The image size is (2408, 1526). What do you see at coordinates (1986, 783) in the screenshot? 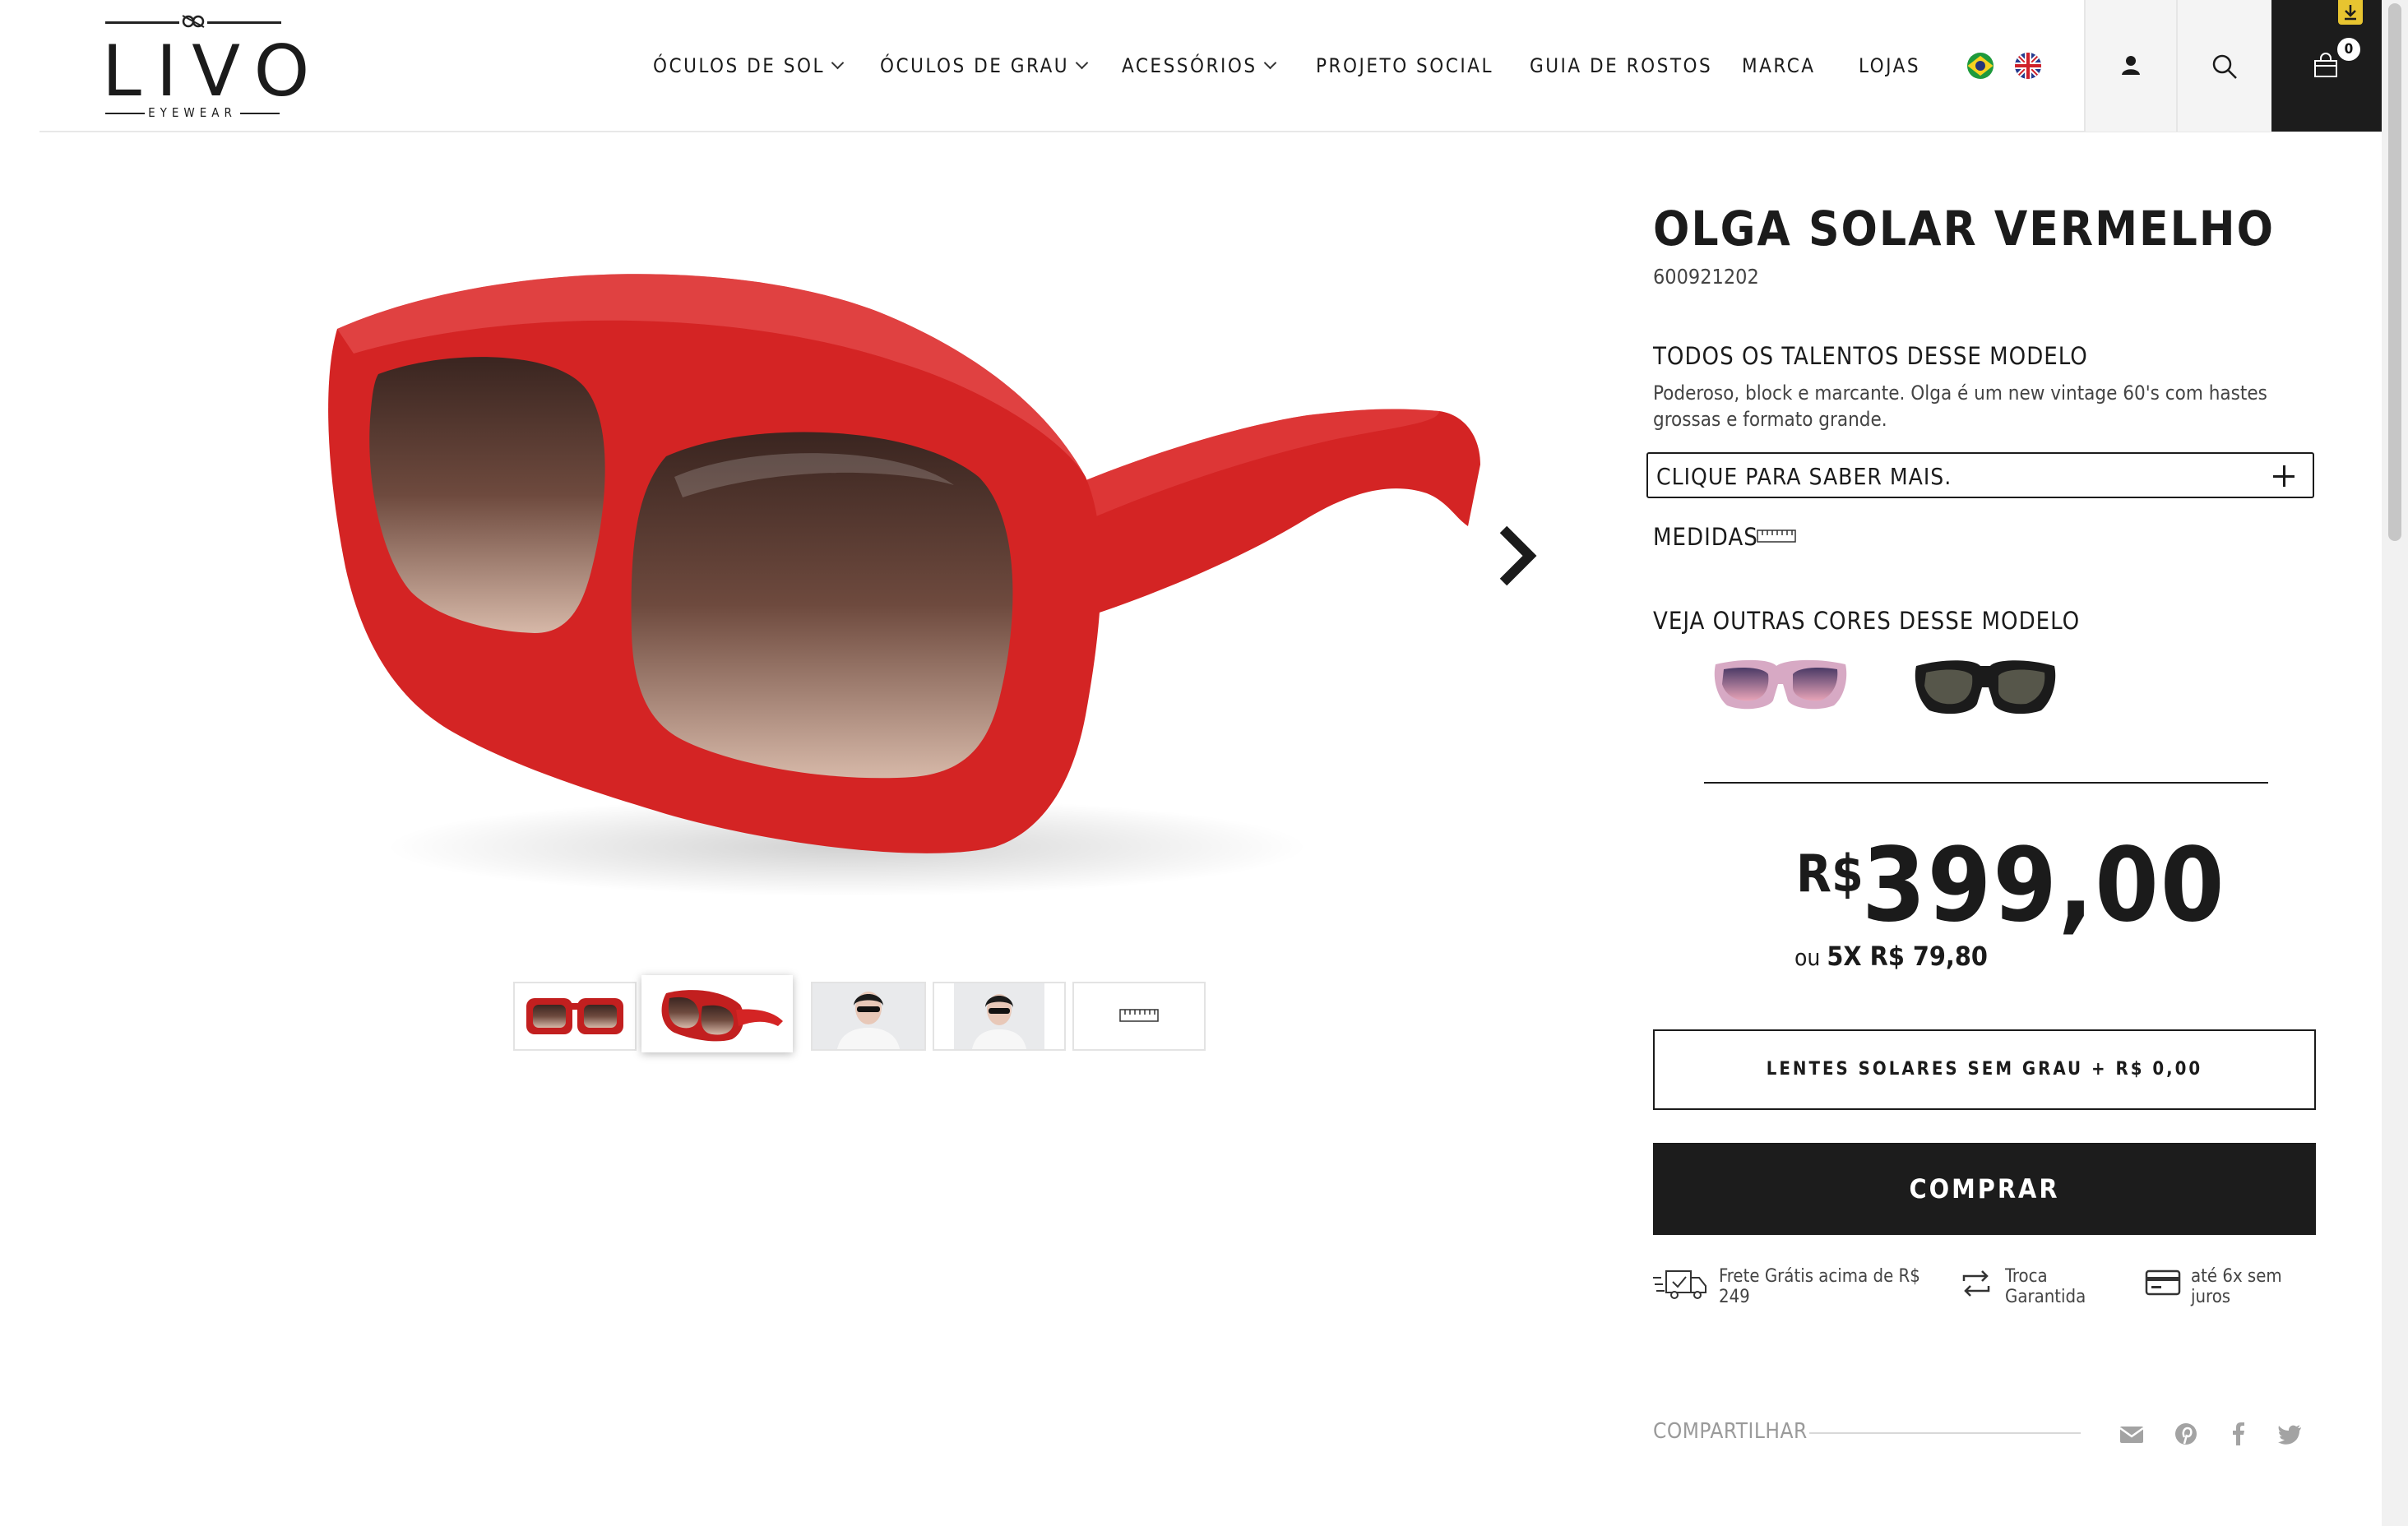
I see `price-divider` at bounding box center [1986, 783].